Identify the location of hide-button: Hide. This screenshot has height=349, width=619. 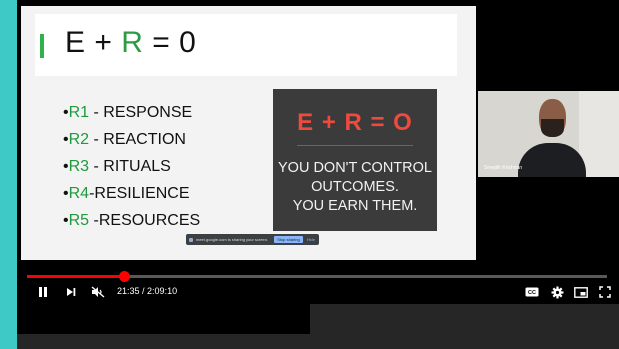
(311, 239).